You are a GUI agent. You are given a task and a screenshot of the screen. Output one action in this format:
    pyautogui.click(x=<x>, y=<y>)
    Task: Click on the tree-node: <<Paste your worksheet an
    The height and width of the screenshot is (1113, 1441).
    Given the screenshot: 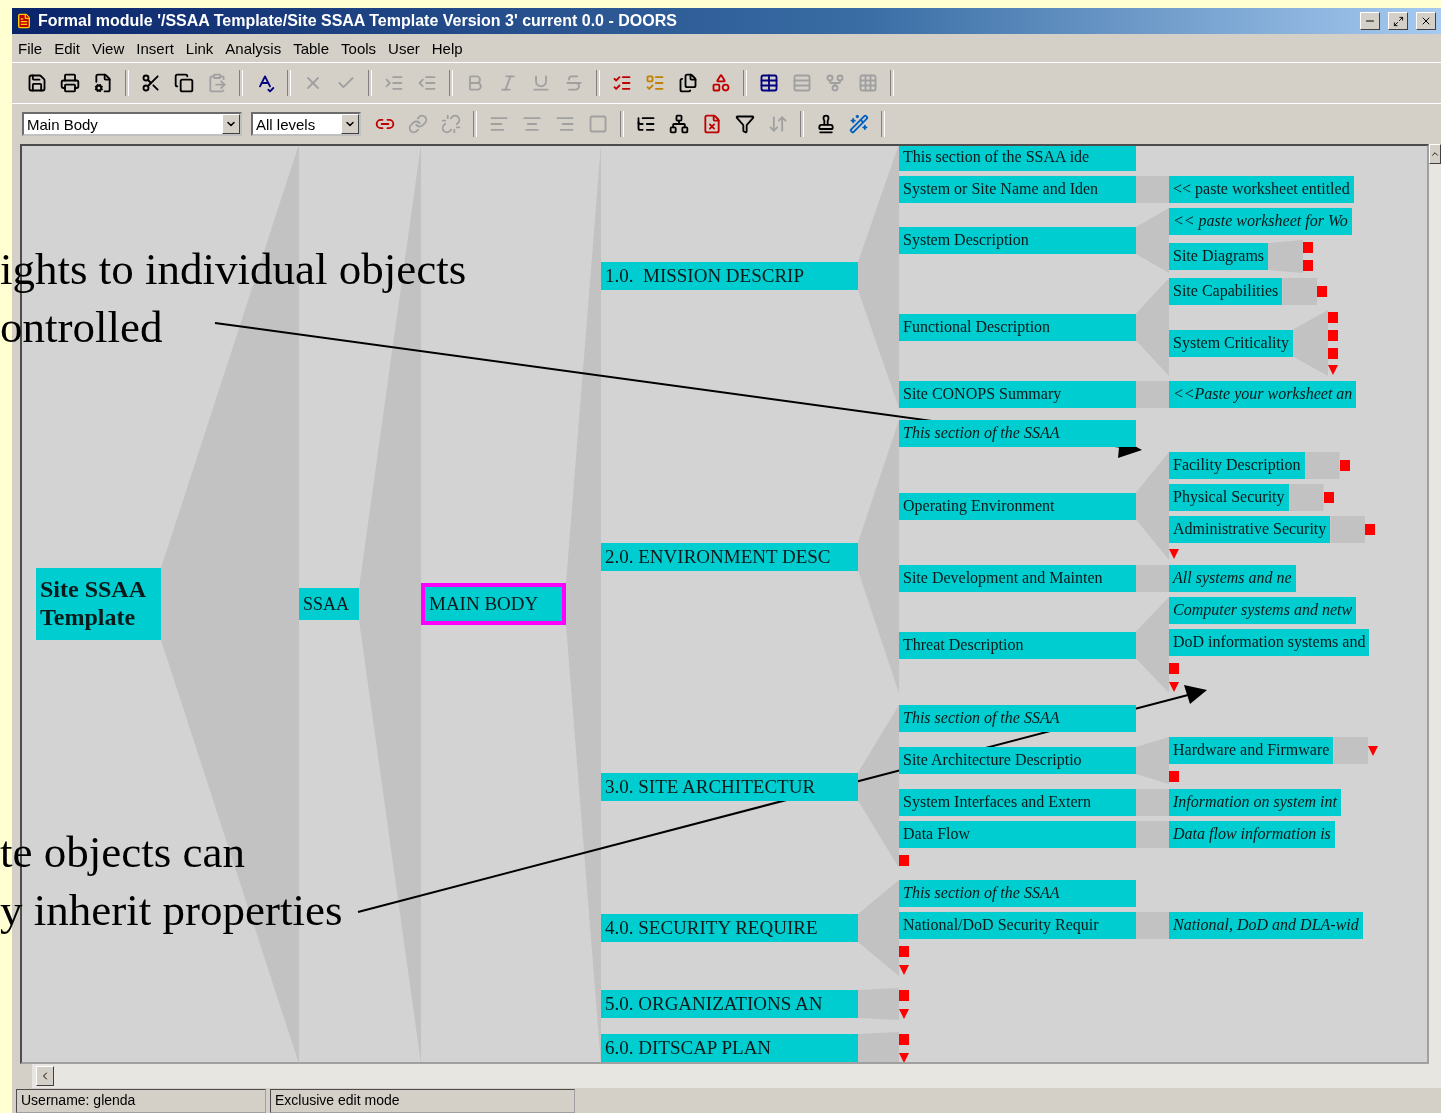 What is the action you would take?
    pyautogui.click(x=1263, y=394)
    